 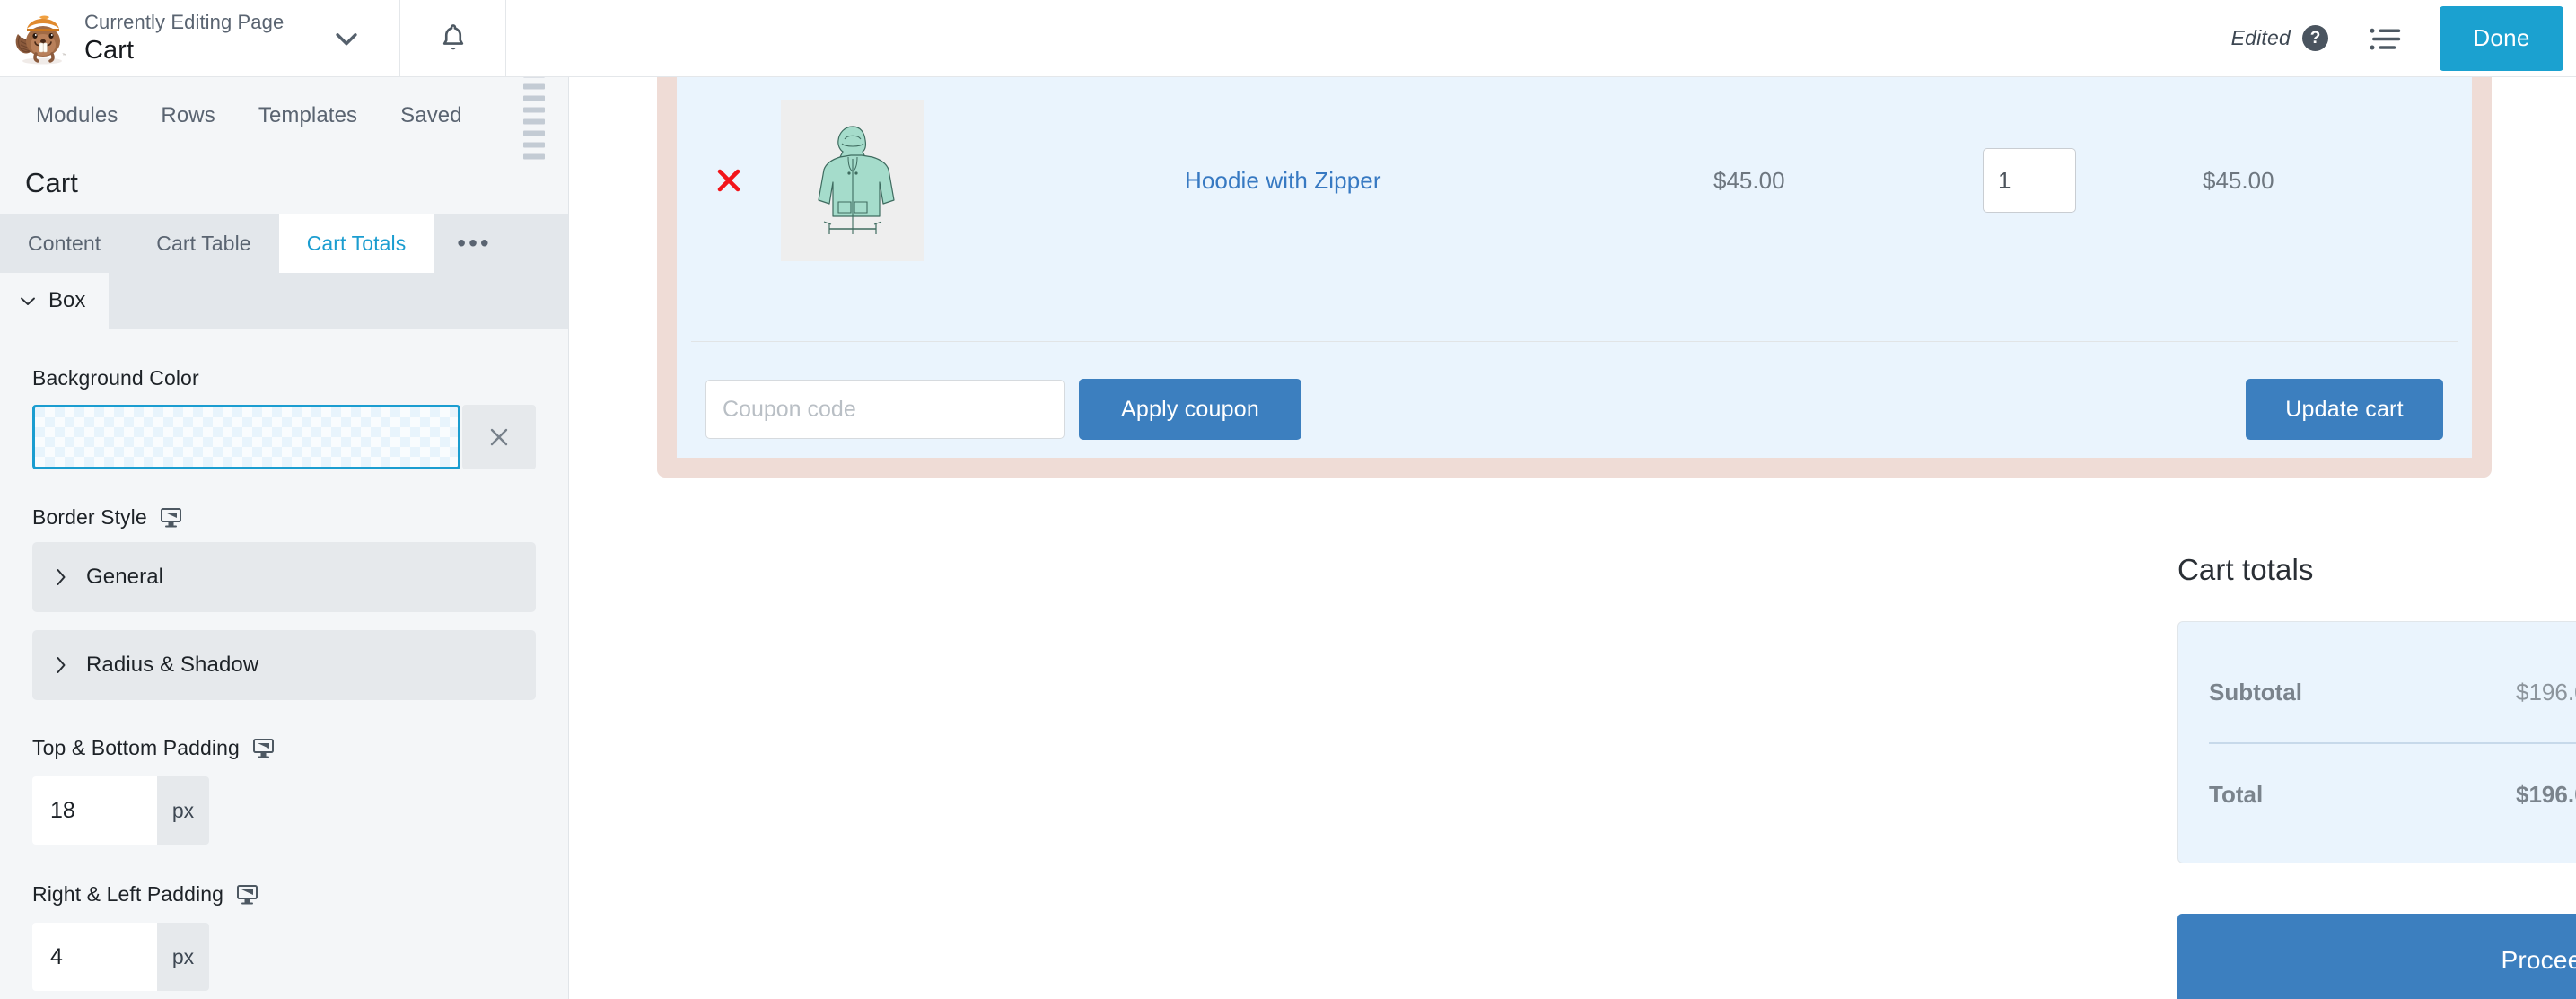 What do you see at coordinates (125, 577) in the screenshot?
I see `accordion-general-label: General` at bounding box center [125, 577].